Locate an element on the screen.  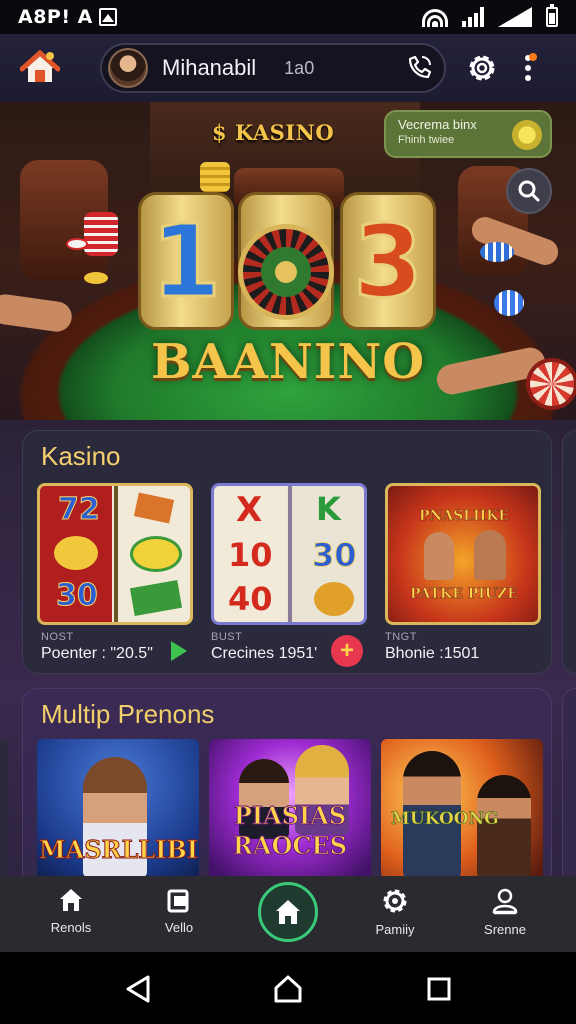
card-symbol: 40 is located at coordinates (250, 599).